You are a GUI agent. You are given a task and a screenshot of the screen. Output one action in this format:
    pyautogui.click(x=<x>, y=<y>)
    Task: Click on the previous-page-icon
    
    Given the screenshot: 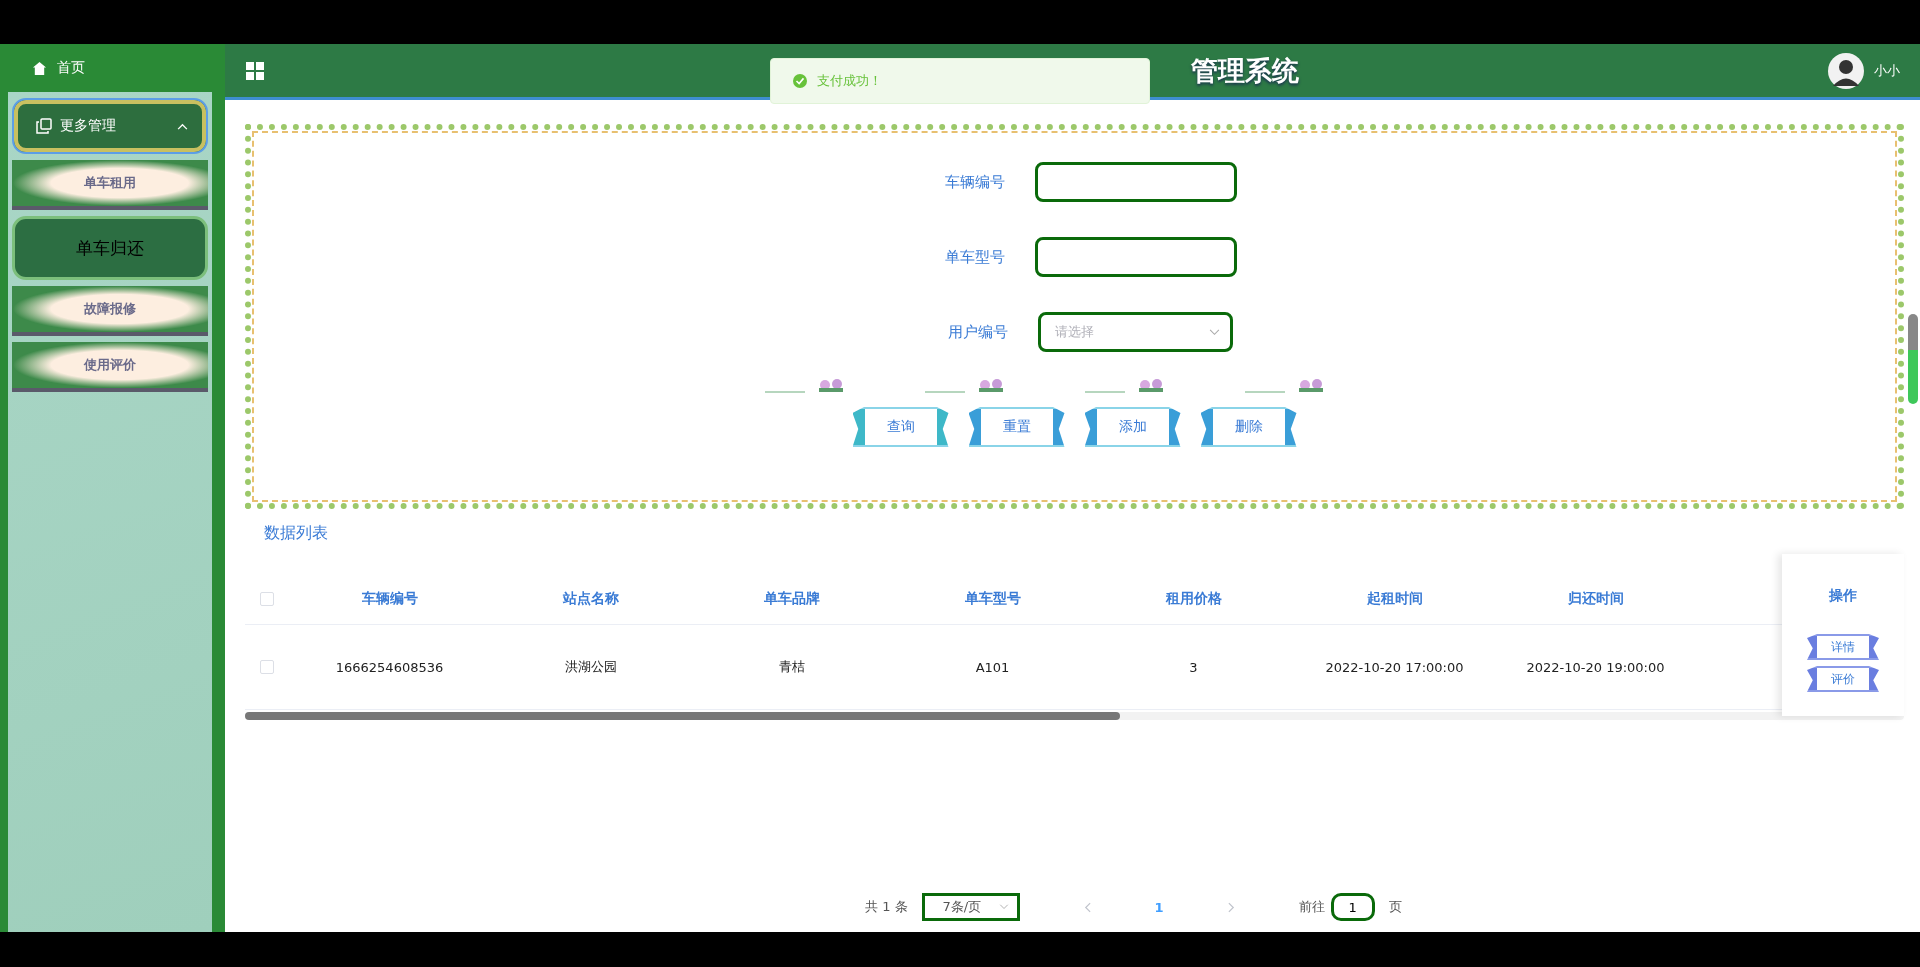 What is the action you would take?
    pyautogui.click(x=1087, y=907)
    